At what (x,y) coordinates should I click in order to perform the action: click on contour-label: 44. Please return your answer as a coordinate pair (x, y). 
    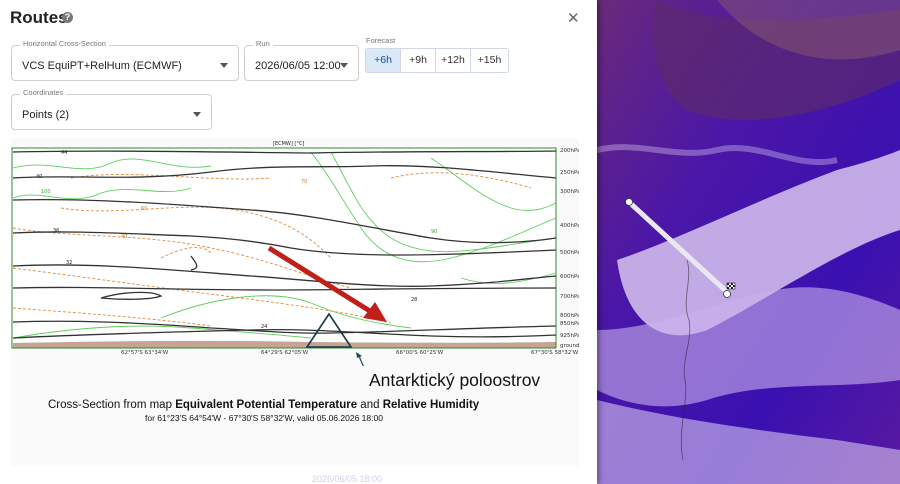
    Looking at the image, I should click on (64, 153).